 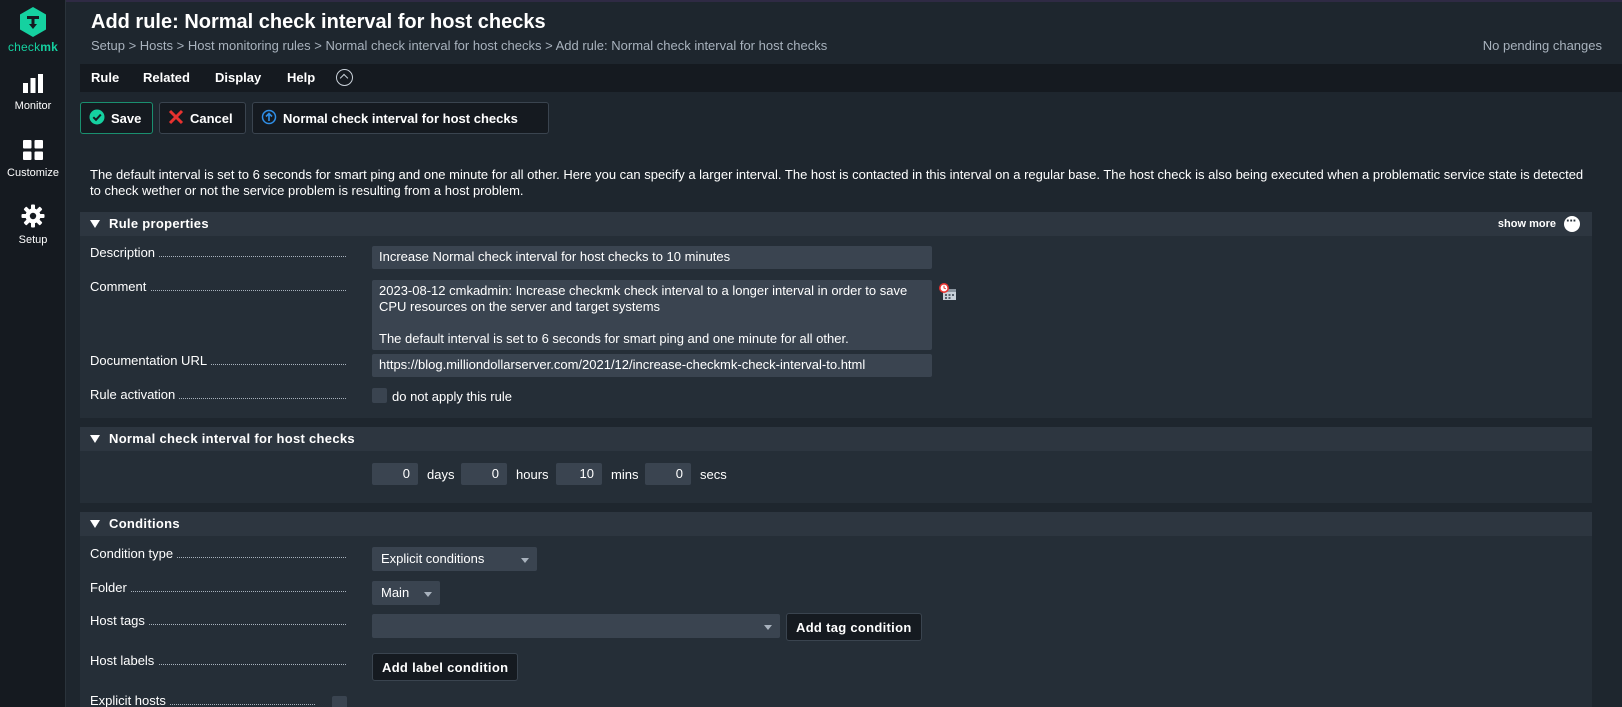 I want to click on documentation-url-label: Documentation URL, so click(x=218, y=360).